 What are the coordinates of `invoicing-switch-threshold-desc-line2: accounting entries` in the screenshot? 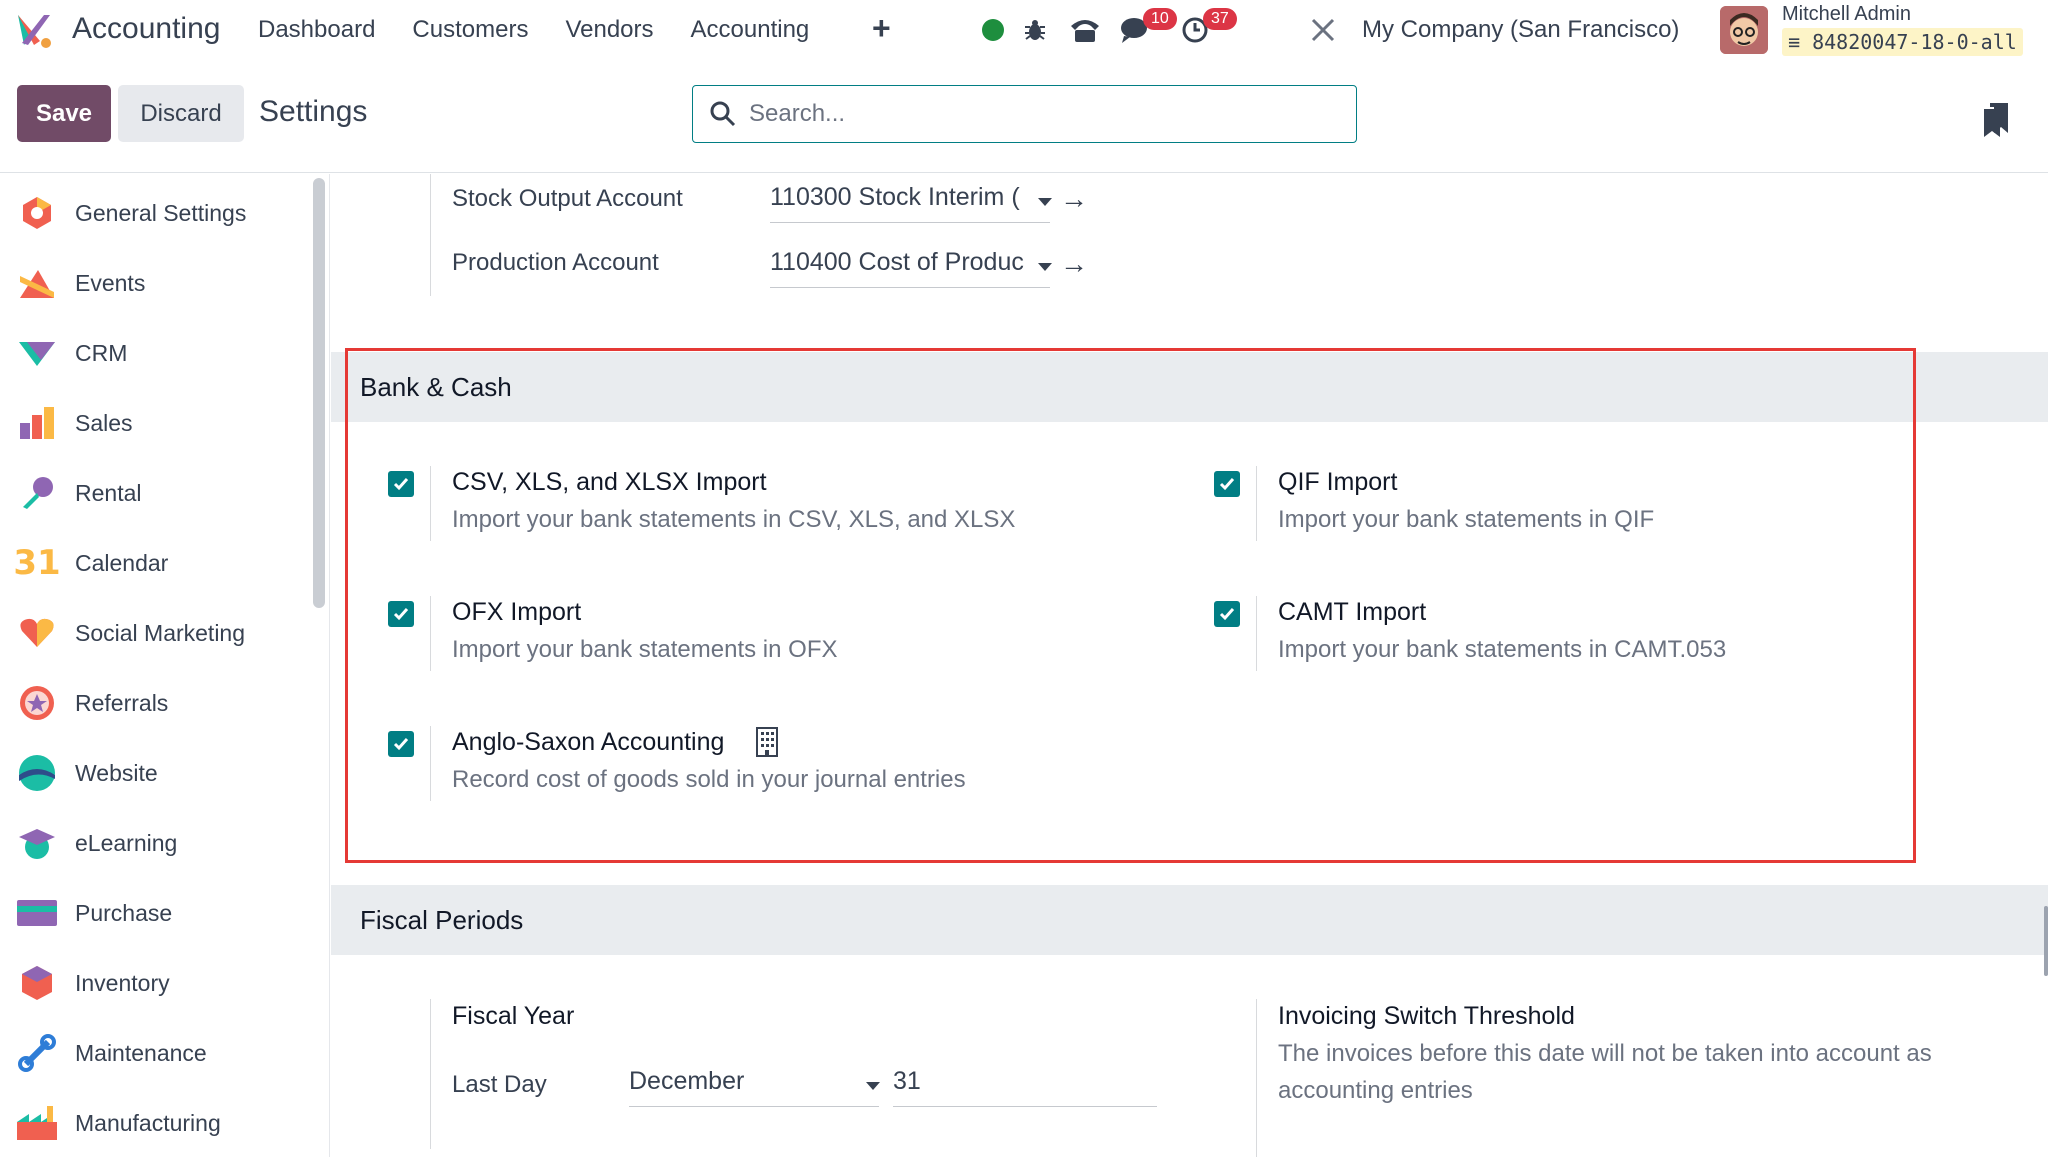 It's located at (1375, 1090).